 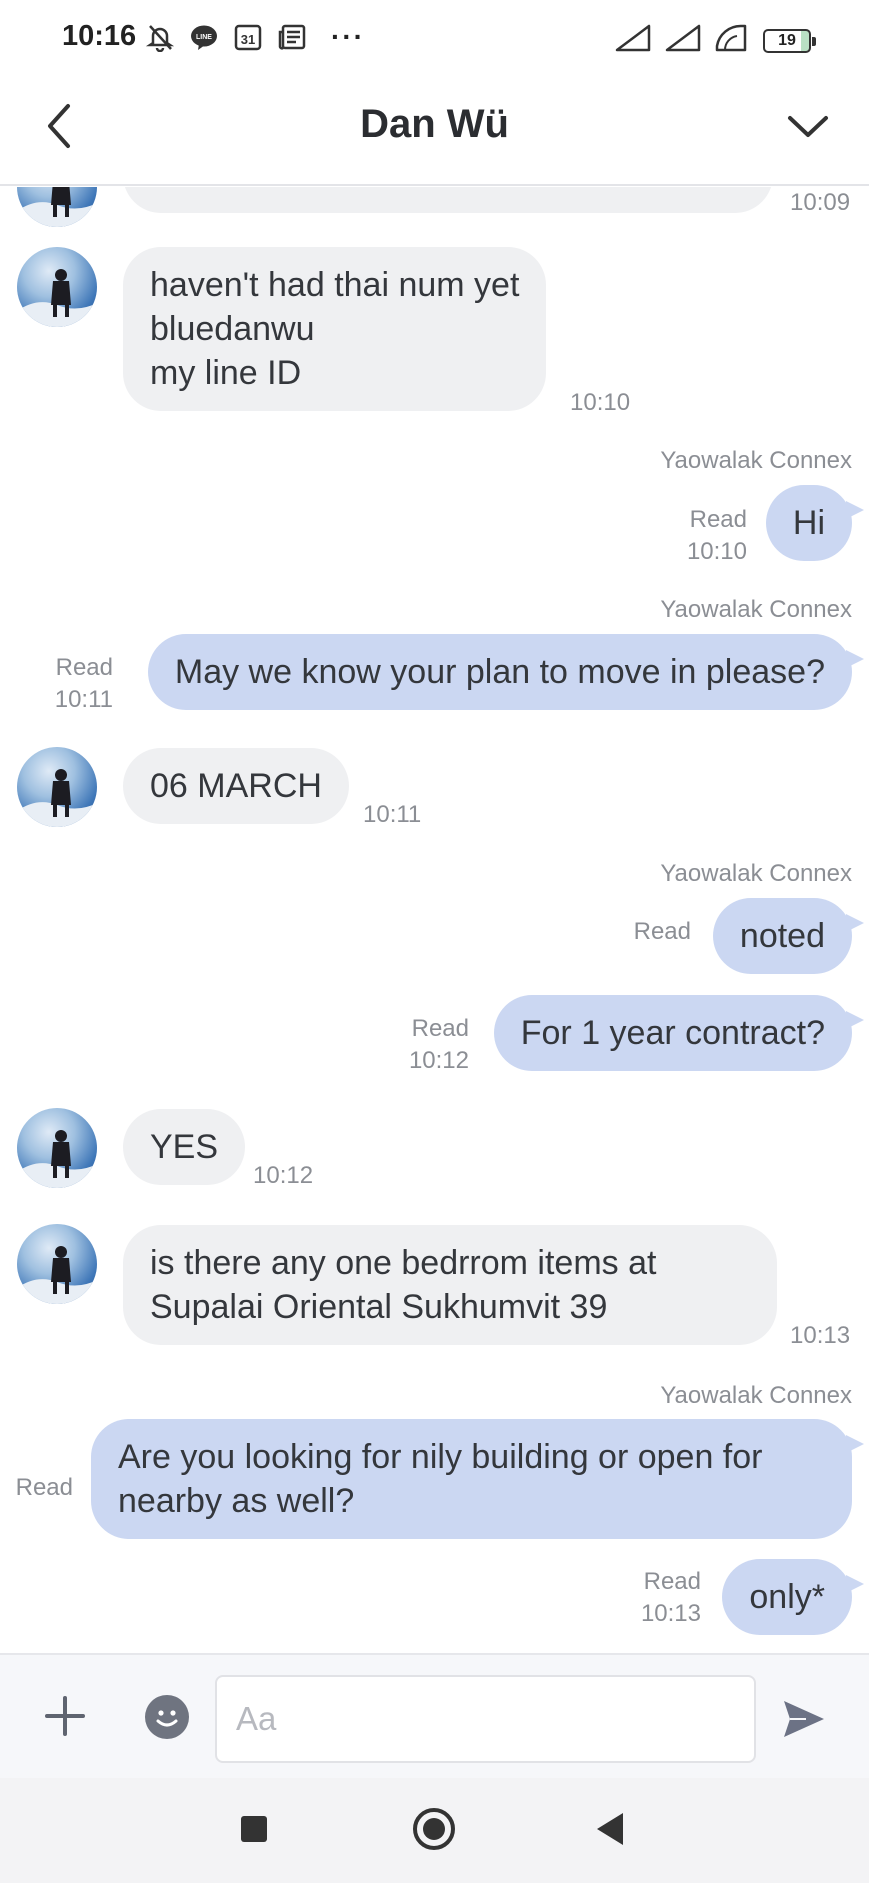 I want to click on recents-button, so click(x=254, y=1829).